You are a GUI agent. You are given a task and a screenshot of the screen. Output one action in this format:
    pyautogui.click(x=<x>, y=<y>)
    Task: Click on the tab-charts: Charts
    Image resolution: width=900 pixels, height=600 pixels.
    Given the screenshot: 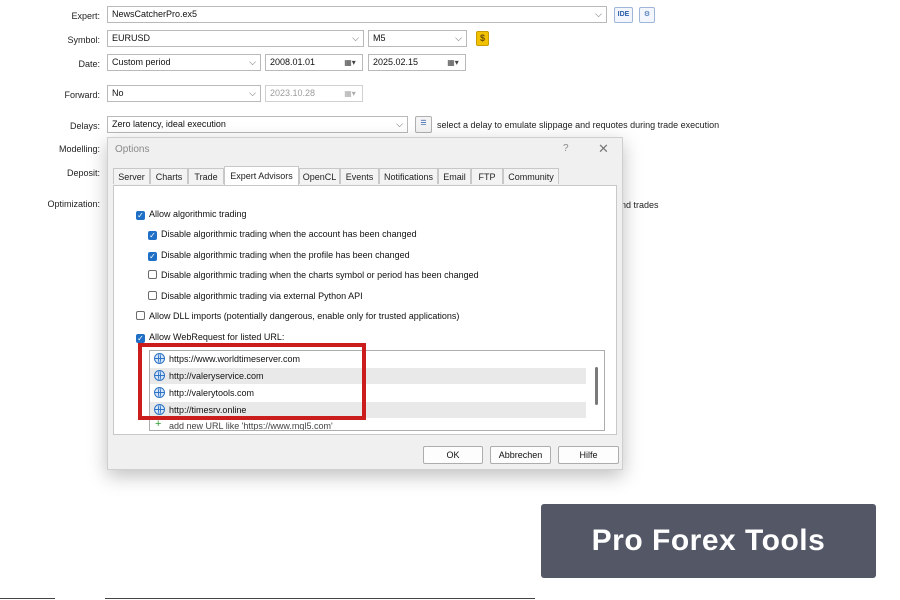 What is the action you would take?
    pyautogui.click(x=169, y=176)
    